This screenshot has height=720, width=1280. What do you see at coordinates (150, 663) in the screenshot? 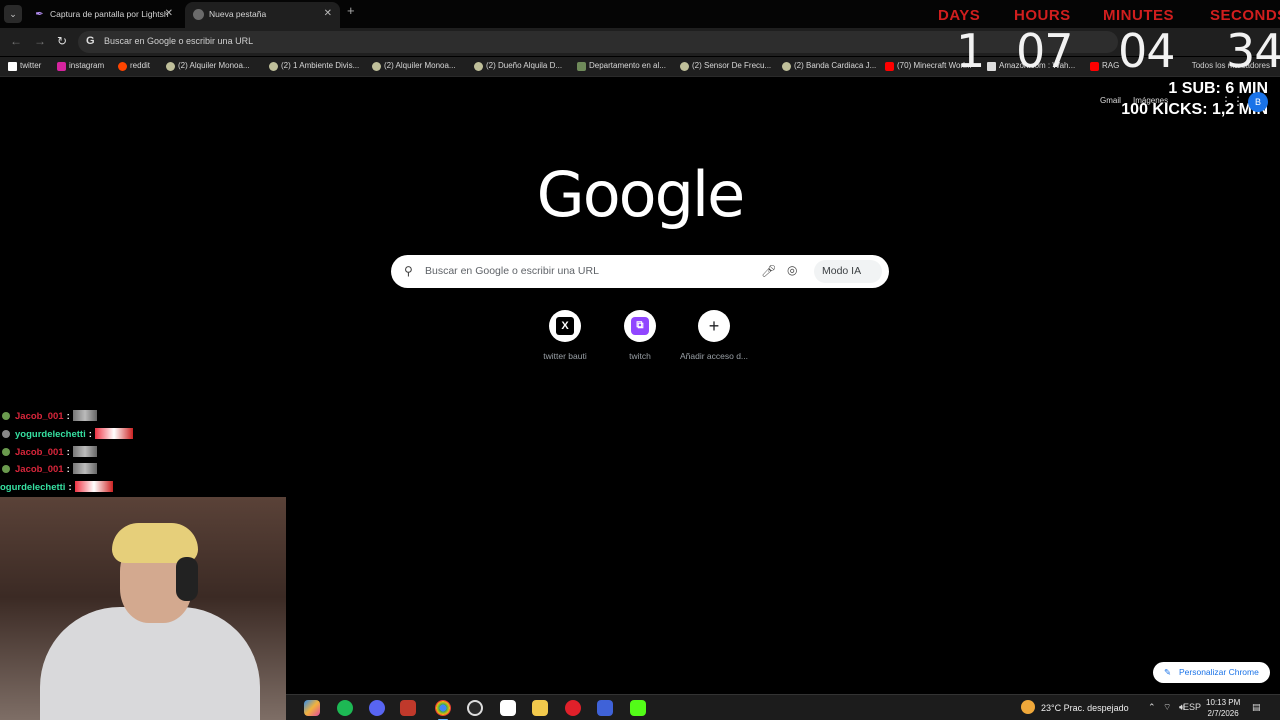
I see `webcam-person` at bounding box center [150, 663].